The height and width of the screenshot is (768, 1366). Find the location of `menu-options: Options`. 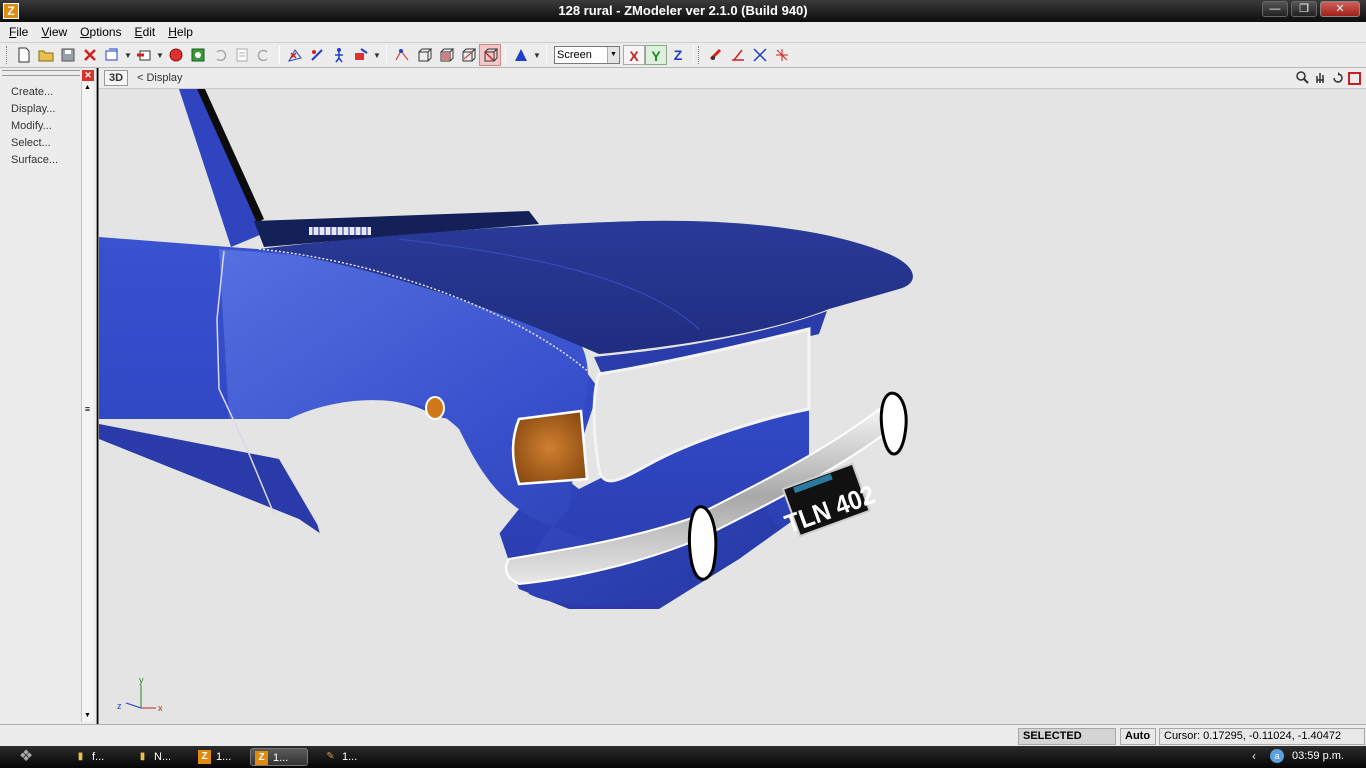

menu-options: Options is located at coordinates (102, 32).